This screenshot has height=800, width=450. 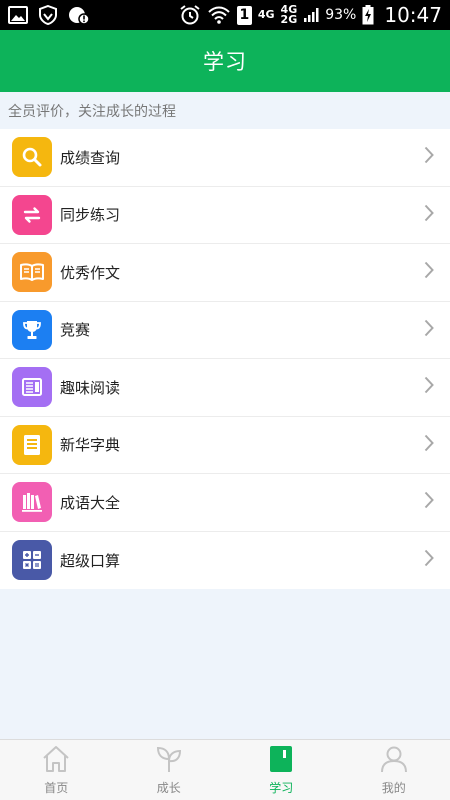 What do you see at coordinates (413, 15) in the screenshot?
I see `clock: 10:47` at bounding box center [413, 15].